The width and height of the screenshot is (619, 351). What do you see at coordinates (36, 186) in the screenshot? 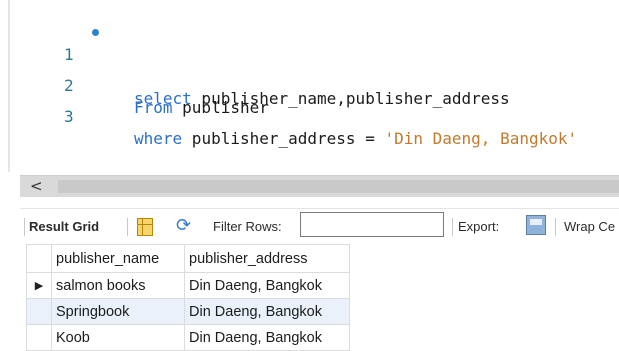
I see `scroll-left-arrow-icon: <` at bounding box center [36, 186].